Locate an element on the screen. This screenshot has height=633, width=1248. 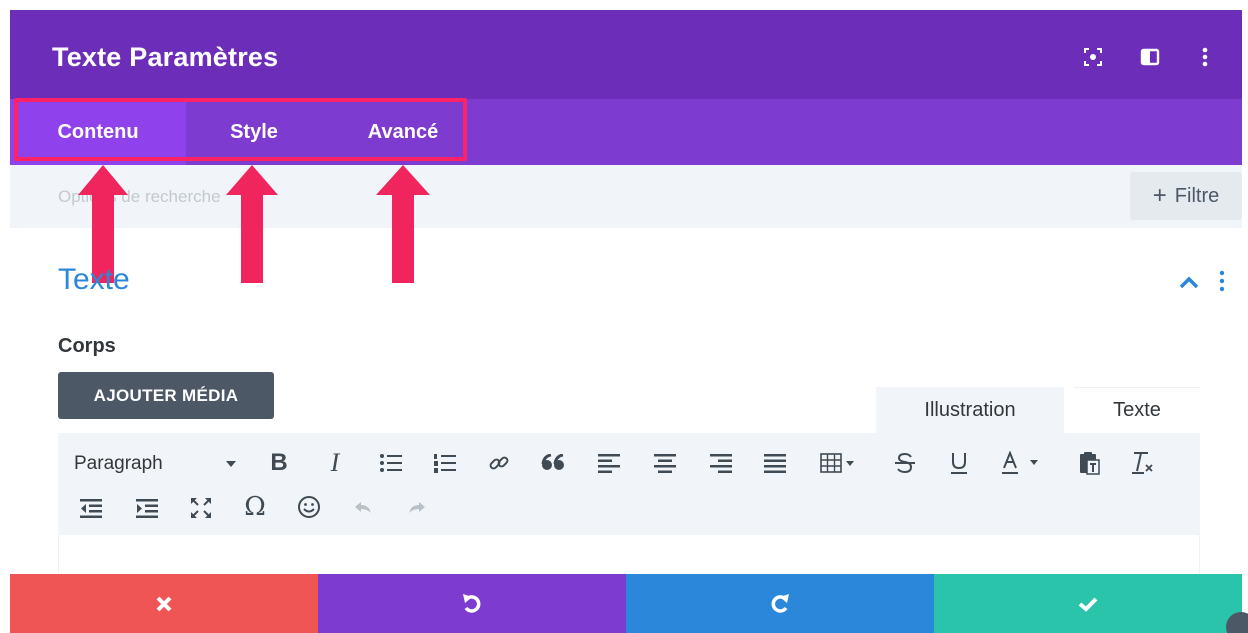
align-right-icon is located at coordinates (721, 463).